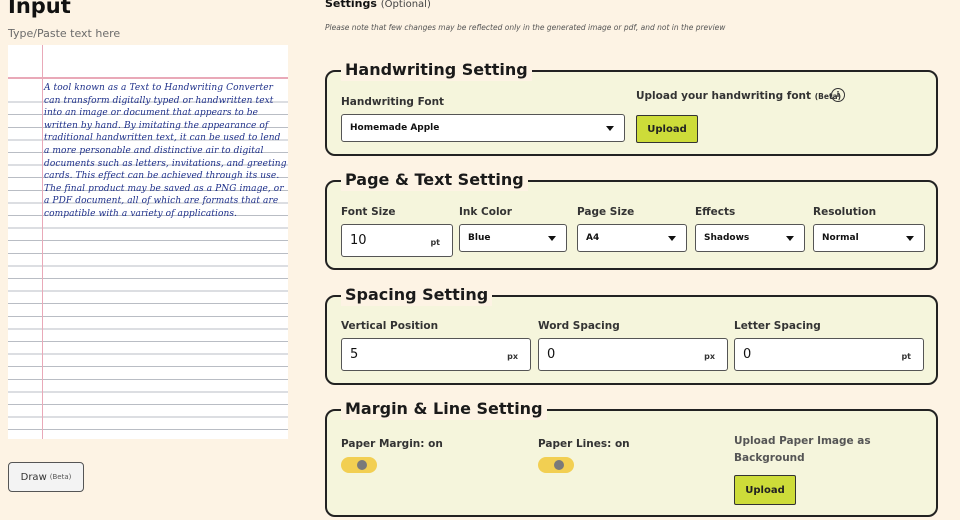 This screenshot has height=520, width=960. I want to click on upload-font-label-text: Upload your handwriting font, so click(724, 96).